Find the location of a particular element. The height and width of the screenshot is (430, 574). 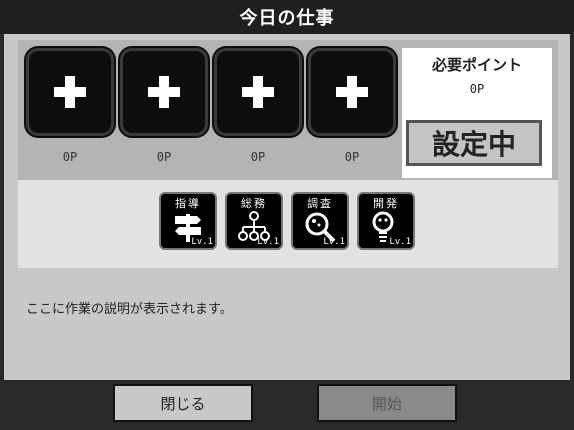

required-points-value: 0P is located at coordinates (477, 89).